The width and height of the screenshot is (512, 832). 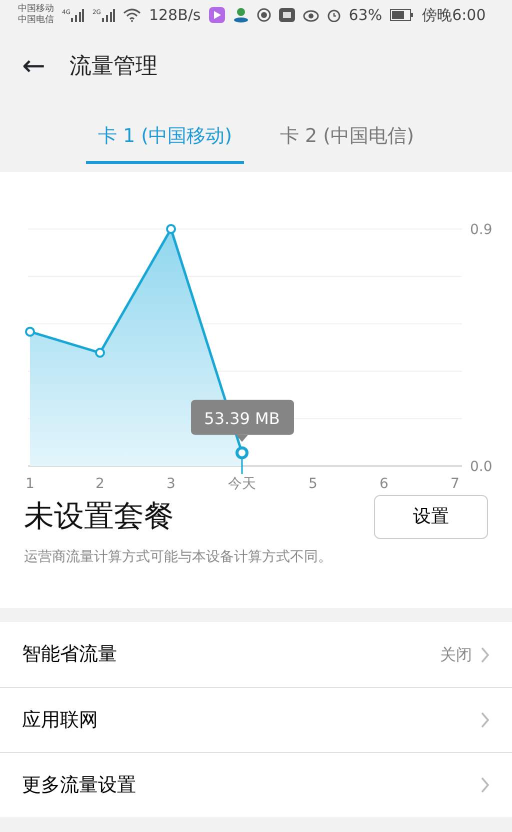 What do you see at coordinates (174, 15) in the screenshot?
I see `network-speed: 128B/s` at bounding box center [174, 15].